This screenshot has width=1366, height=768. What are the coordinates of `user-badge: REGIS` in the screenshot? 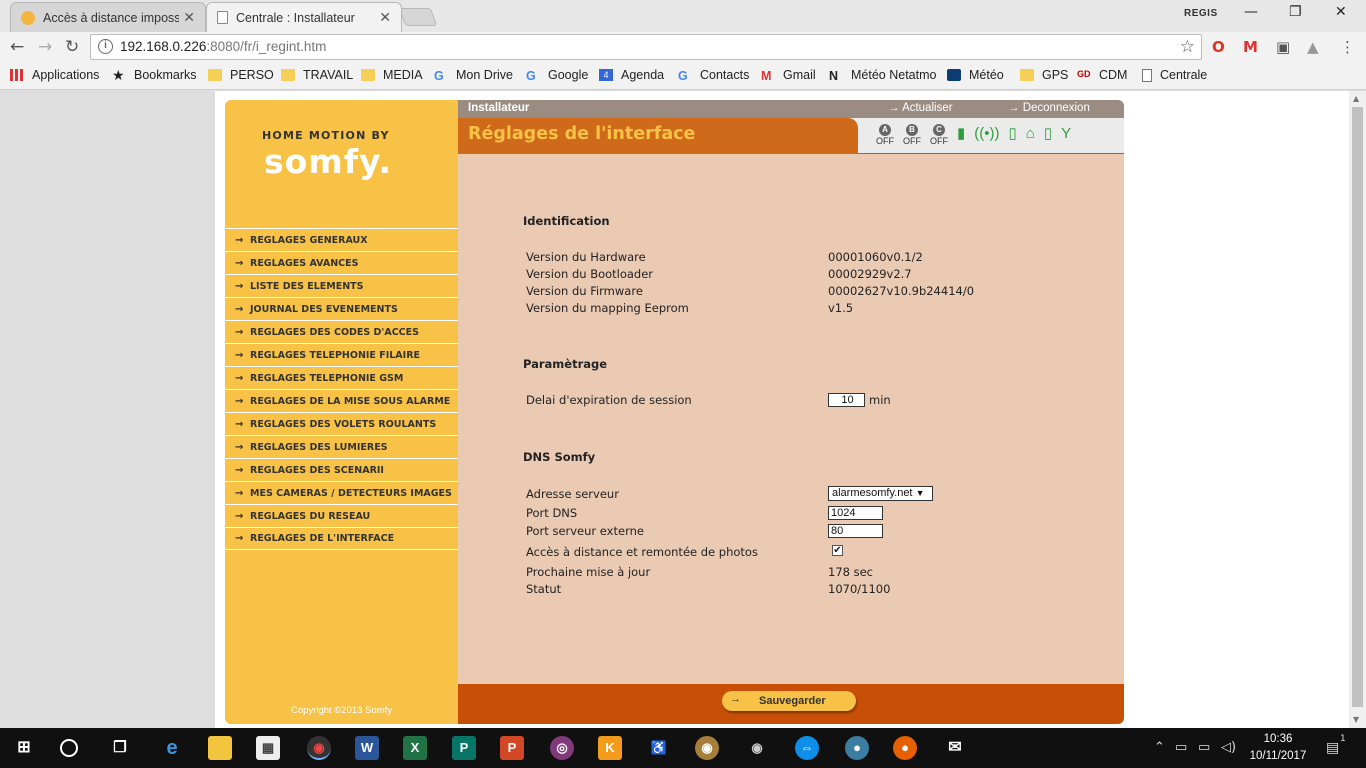 It's located at (1201, 13).